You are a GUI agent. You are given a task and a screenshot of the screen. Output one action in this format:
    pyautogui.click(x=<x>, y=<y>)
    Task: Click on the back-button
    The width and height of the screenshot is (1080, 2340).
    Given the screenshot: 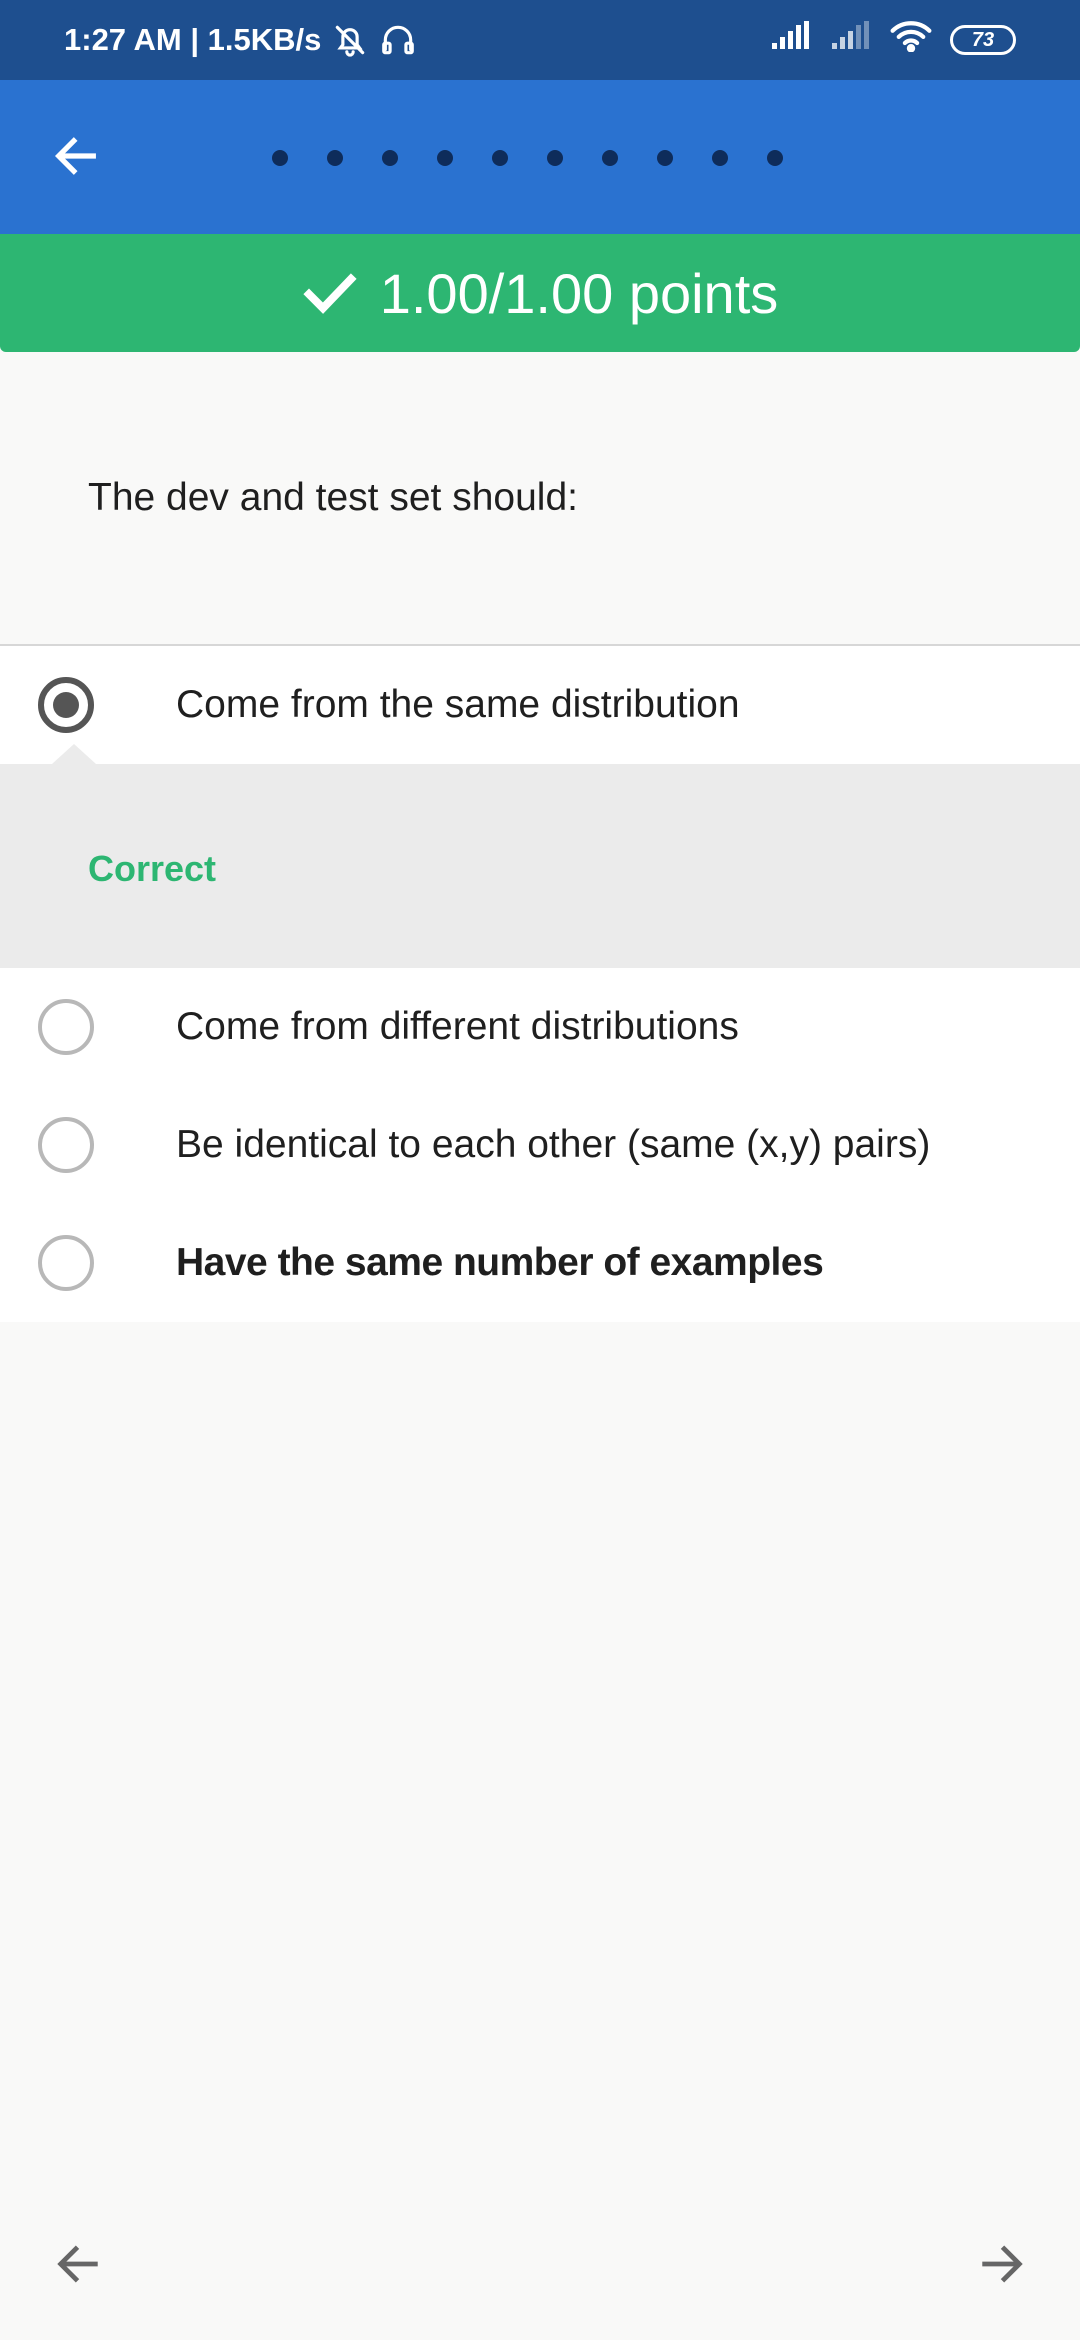 What is the action you would take?
    pyautogui.click(x=76, y=156)
    